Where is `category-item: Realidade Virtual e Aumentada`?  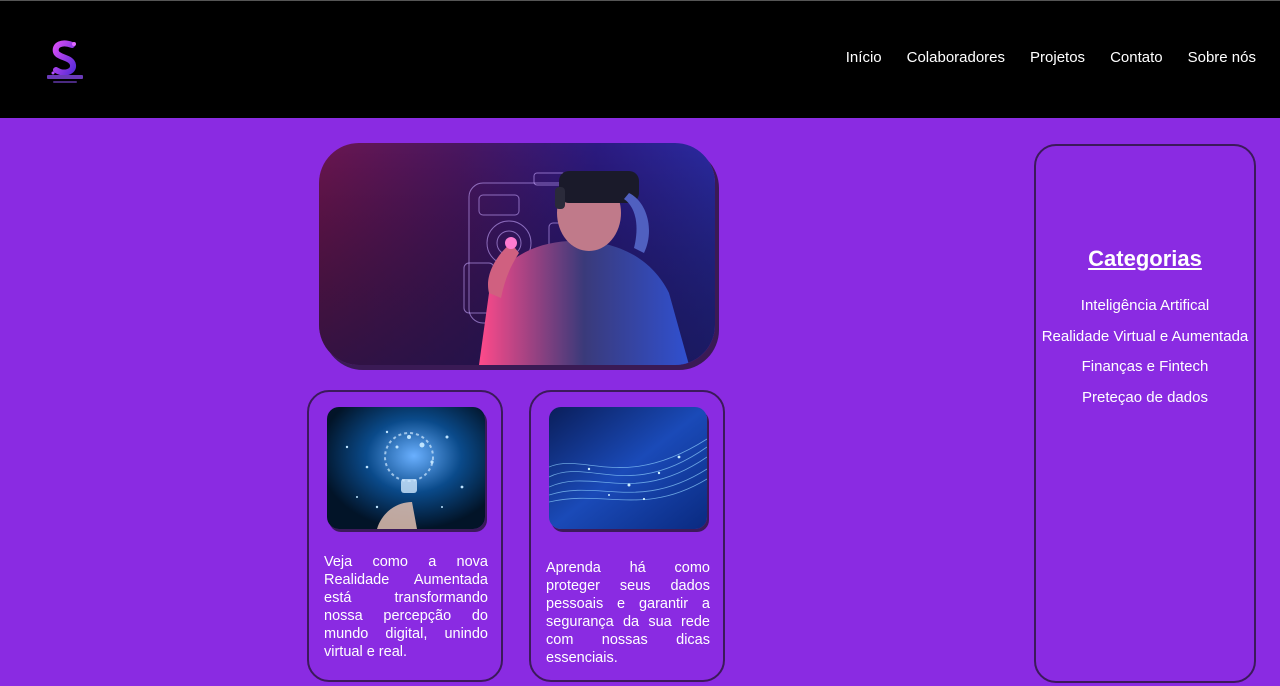 category-item: Realidade Virtual e Aumentada is located at coordinates (1145, 342).